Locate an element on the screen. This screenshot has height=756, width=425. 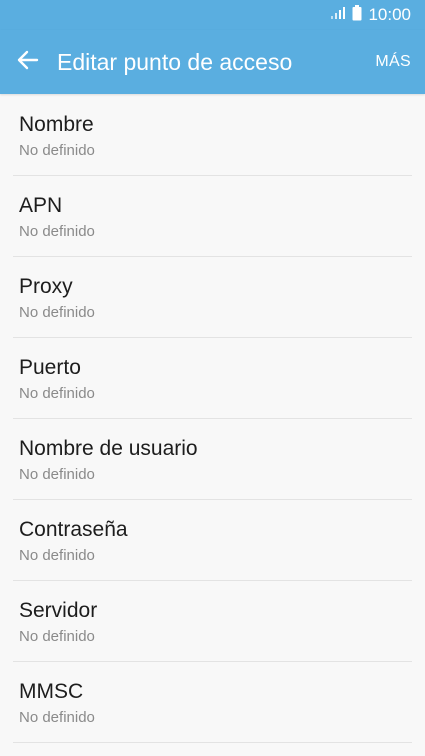
item-title: Servidor is located at coordinates (58, 610).